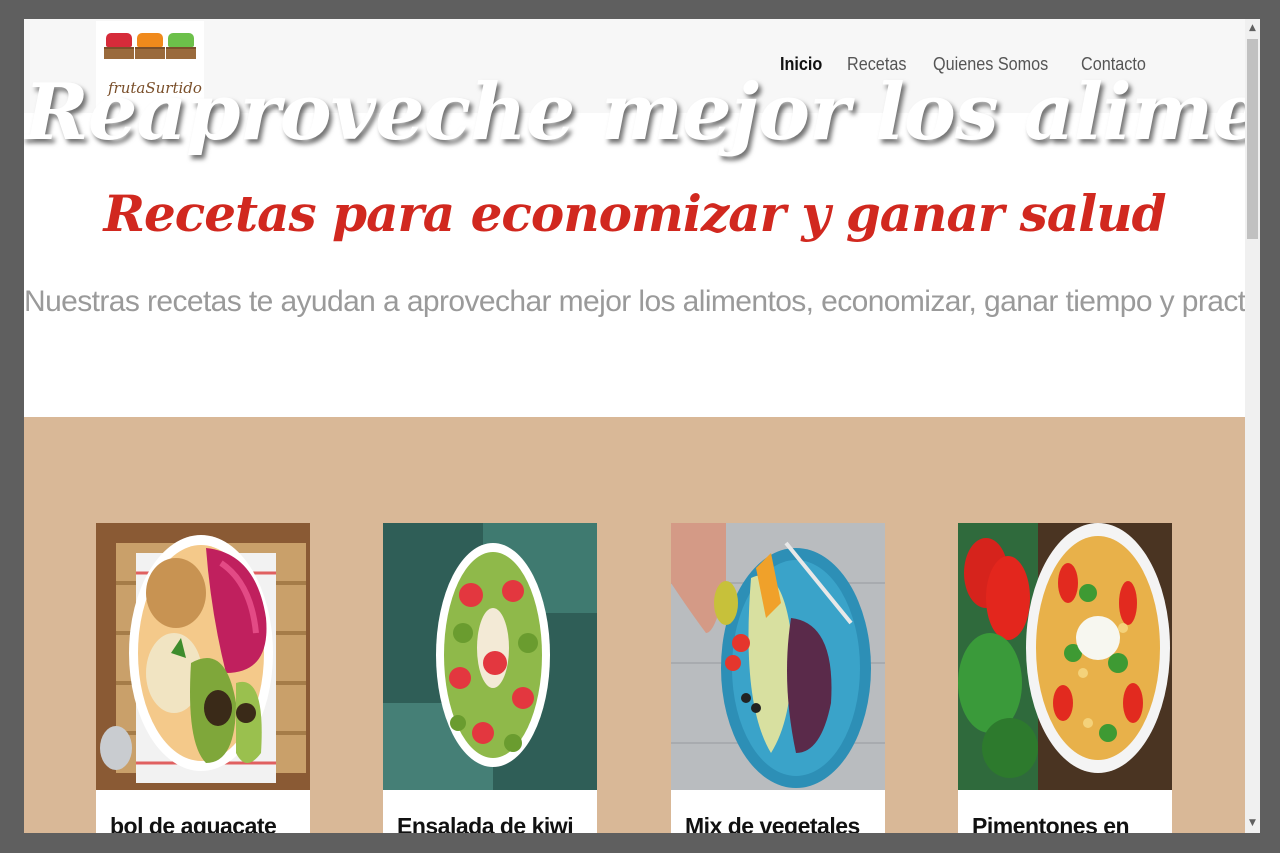 Image resolution: width=1280 pixels, height=853 pixels. What do you see at coordinates (119, 45) in the screenshot?
I see `crate-red-icon` at bounding box center [119, 45].